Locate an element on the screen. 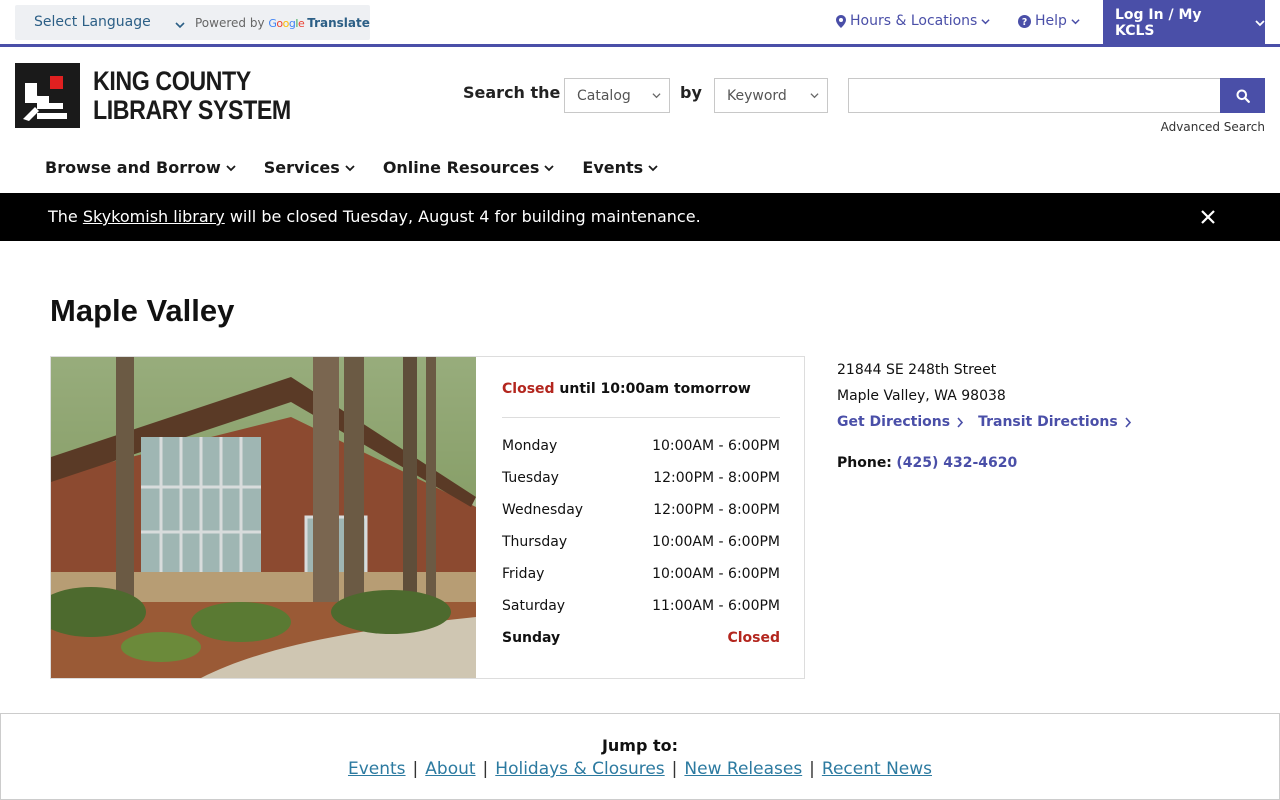 This screenshot has width=1280, height=800. jump-events-link: Events is located at coordinates (377, 769).